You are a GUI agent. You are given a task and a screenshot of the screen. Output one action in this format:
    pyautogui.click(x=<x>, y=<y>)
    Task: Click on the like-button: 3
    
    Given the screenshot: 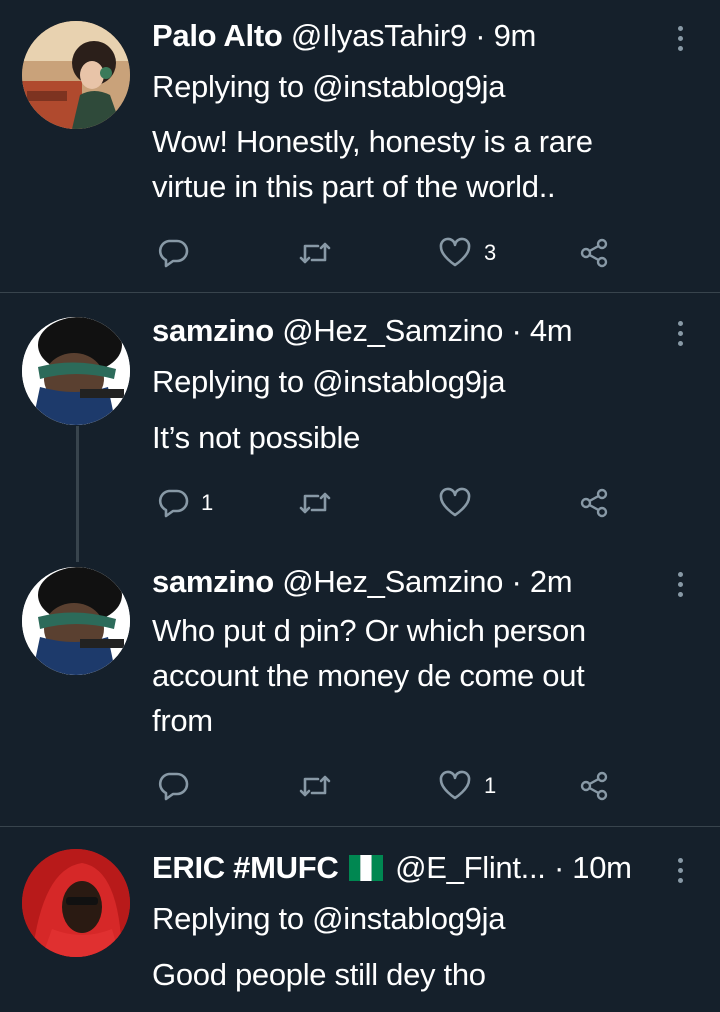 What is the action you would take?
    pyautogui.click(x=467, y=253)
    